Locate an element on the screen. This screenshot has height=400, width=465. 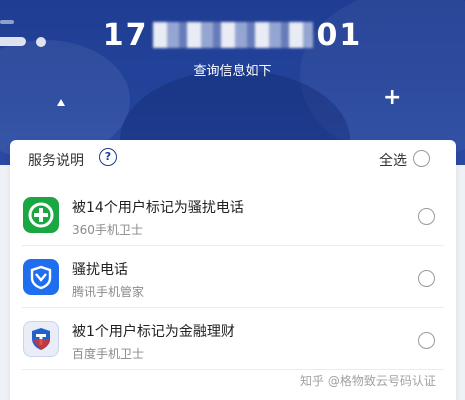
baidu-guard-icon is located at coordinates (41, 339).